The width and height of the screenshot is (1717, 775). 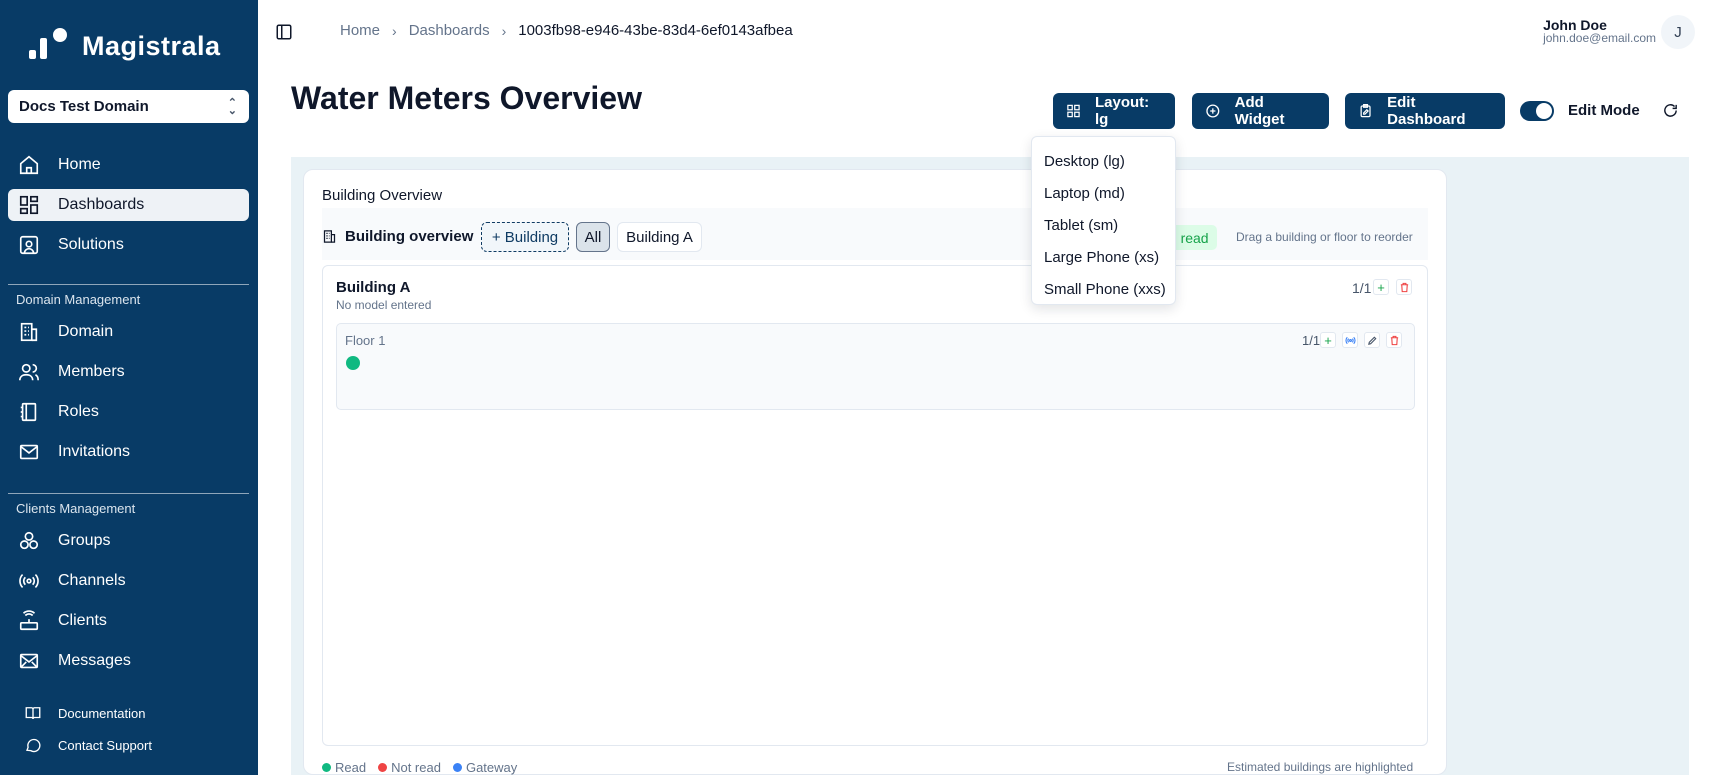 I want to click on sidebar-item-dashboards: Dashboards, so click(x=128, y=205).